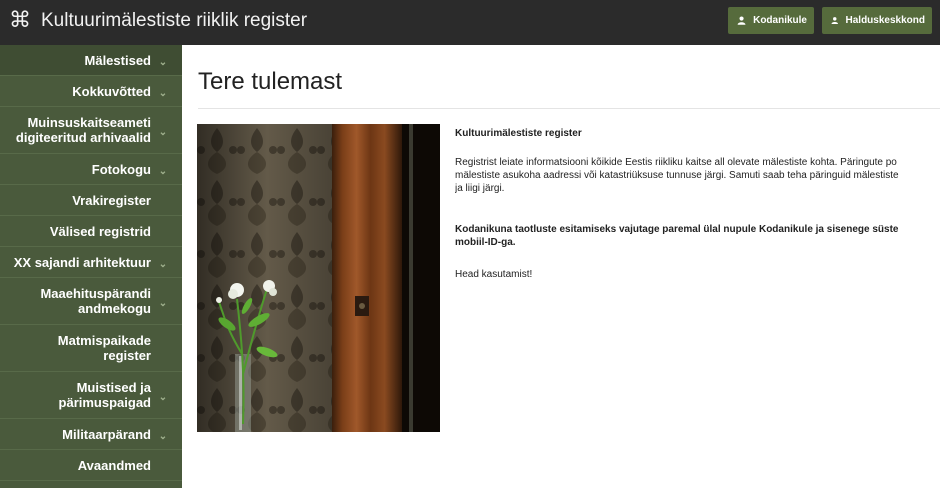  What do you see at coordinates (95, 301) in the screenshot?
I see `sidebar-item-label: Maaehituspärandi andmekogu` at bounding box center [95, 301].